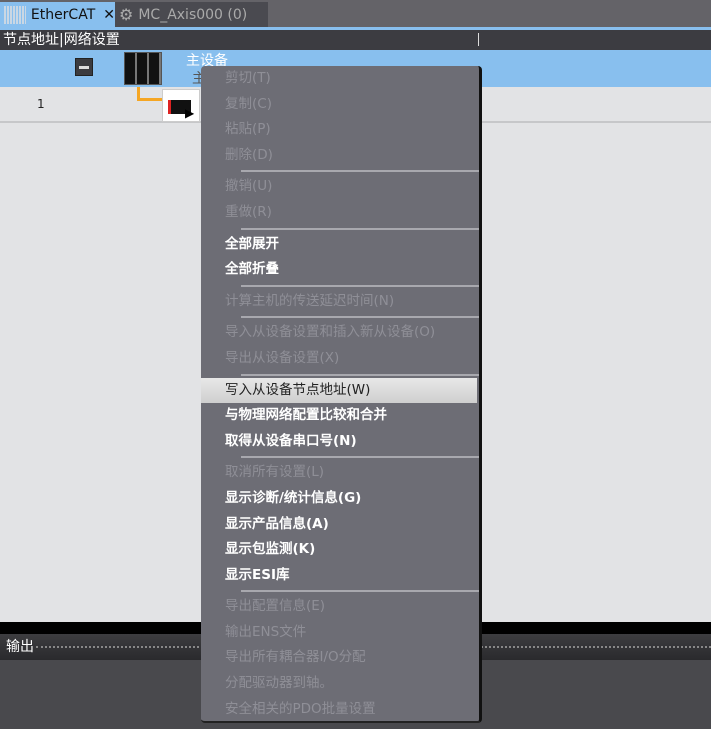  What do you see at coordinates (109, 15) in the screenshot?
I see `close-icon: ✕` at bounding box center [109, 15].